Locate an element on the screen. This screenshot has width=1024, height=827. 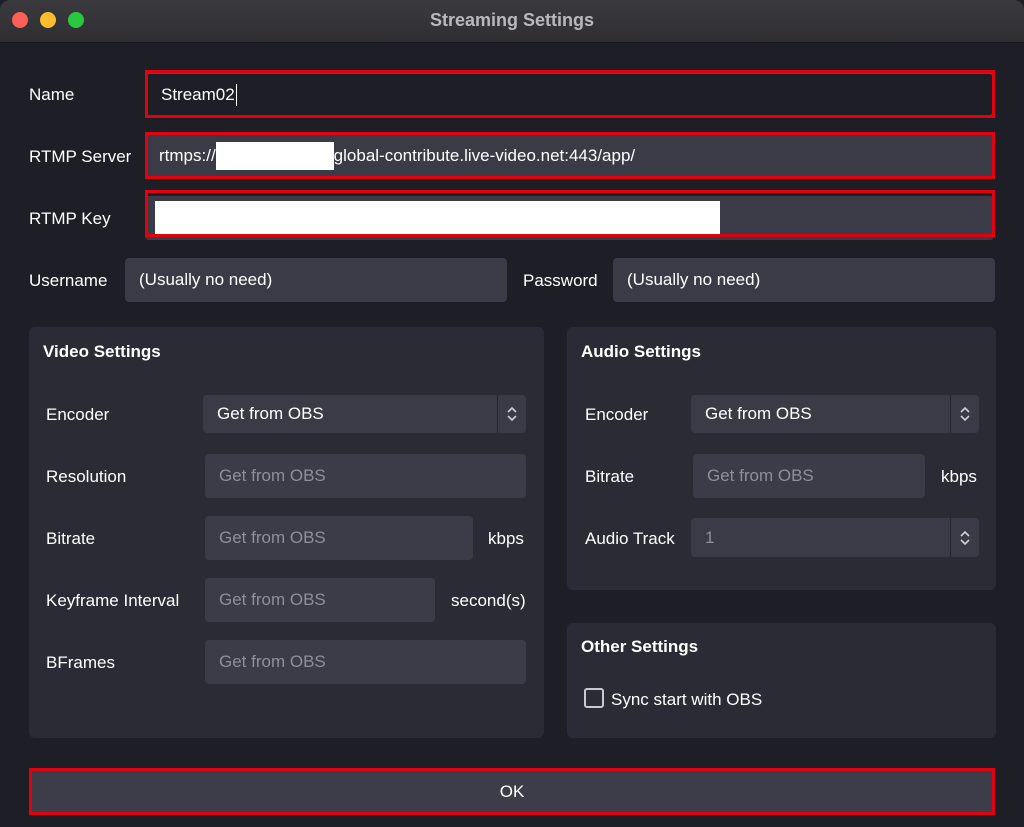
audio-track-select: 1 is located at coordinates (835, 537).